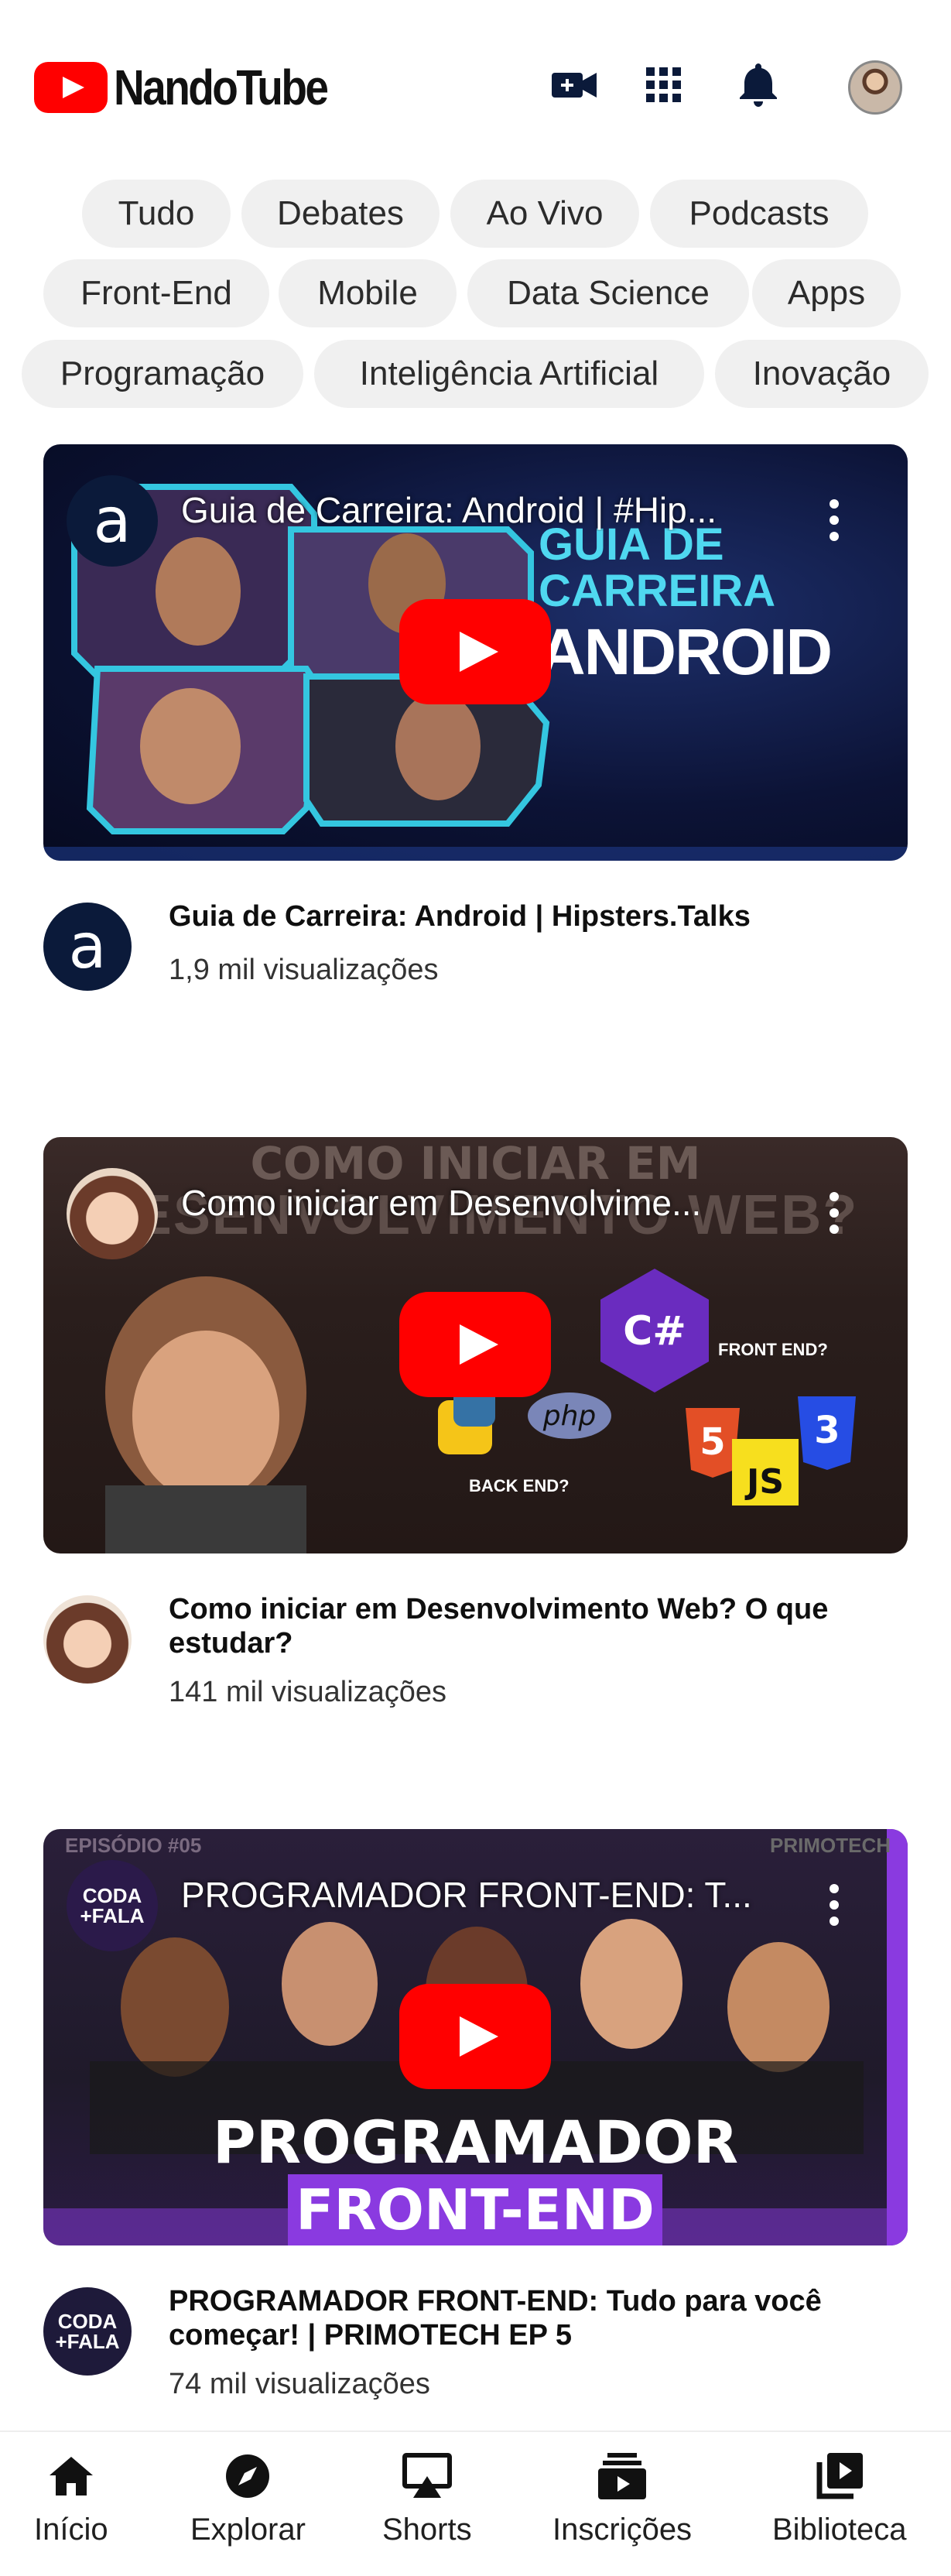 This screenshot has width=951, height=2576. What do you see at coordinates (71, 87) in the screenshot?
I see `play-logo-icon` at bounding box center [71, 87].